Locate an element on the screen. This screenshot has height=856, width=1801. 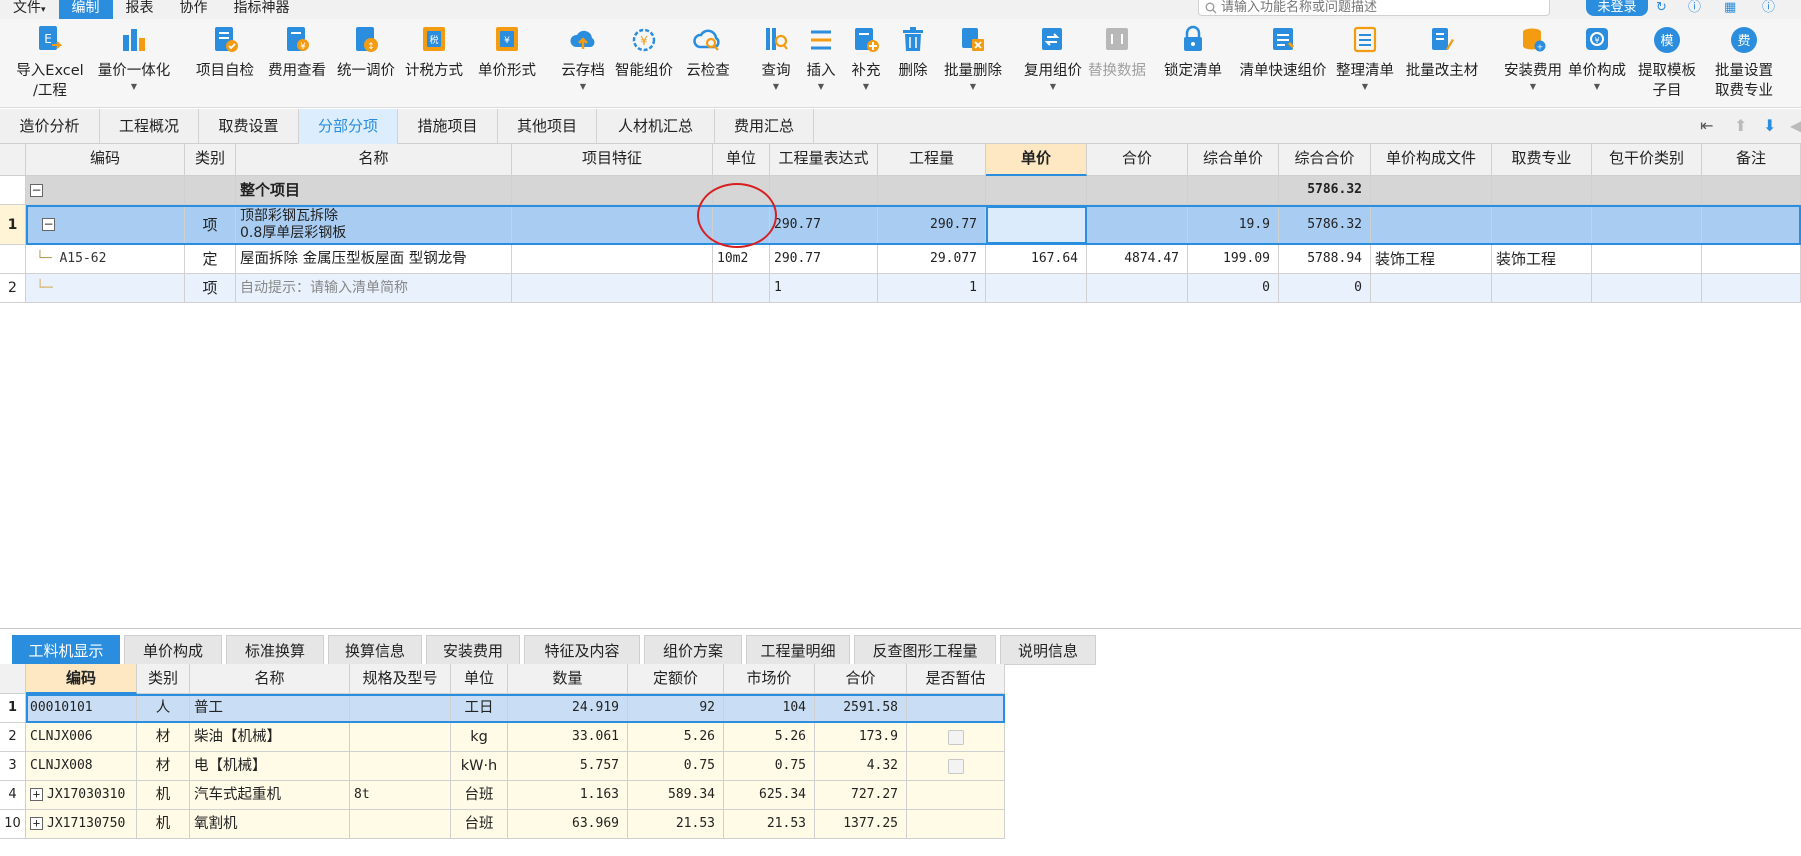
help-icon: ⓘ is located at coordinates (1694, 8).